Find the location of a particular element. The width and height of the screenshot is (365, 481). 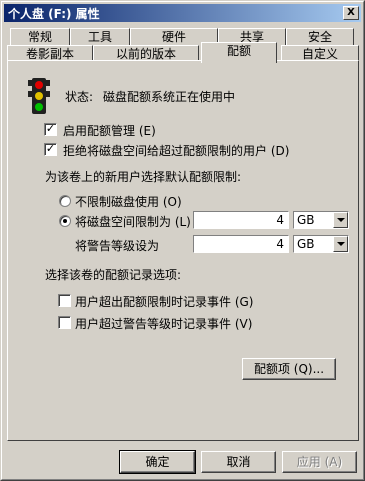

limit-value-input: 4 is located at coordinates (241, 220).